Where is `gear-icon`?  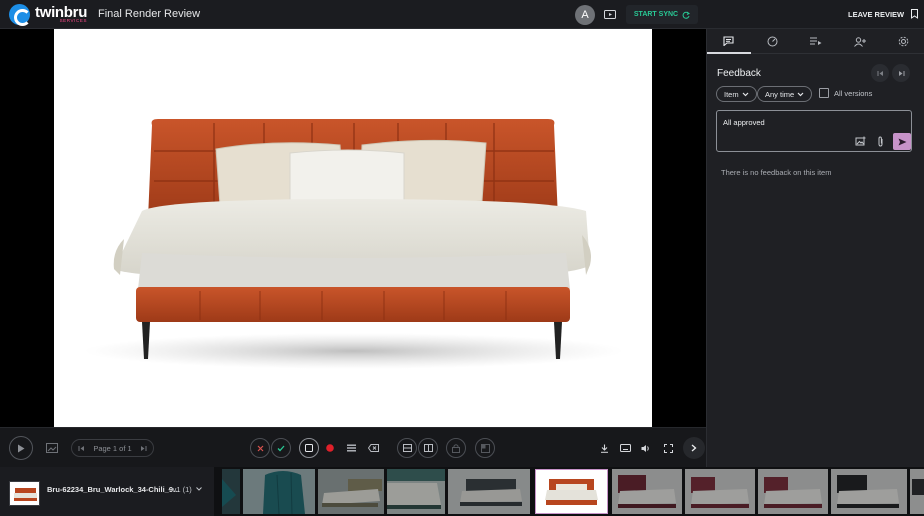
gear-icon is located at coordinates (903, 41).